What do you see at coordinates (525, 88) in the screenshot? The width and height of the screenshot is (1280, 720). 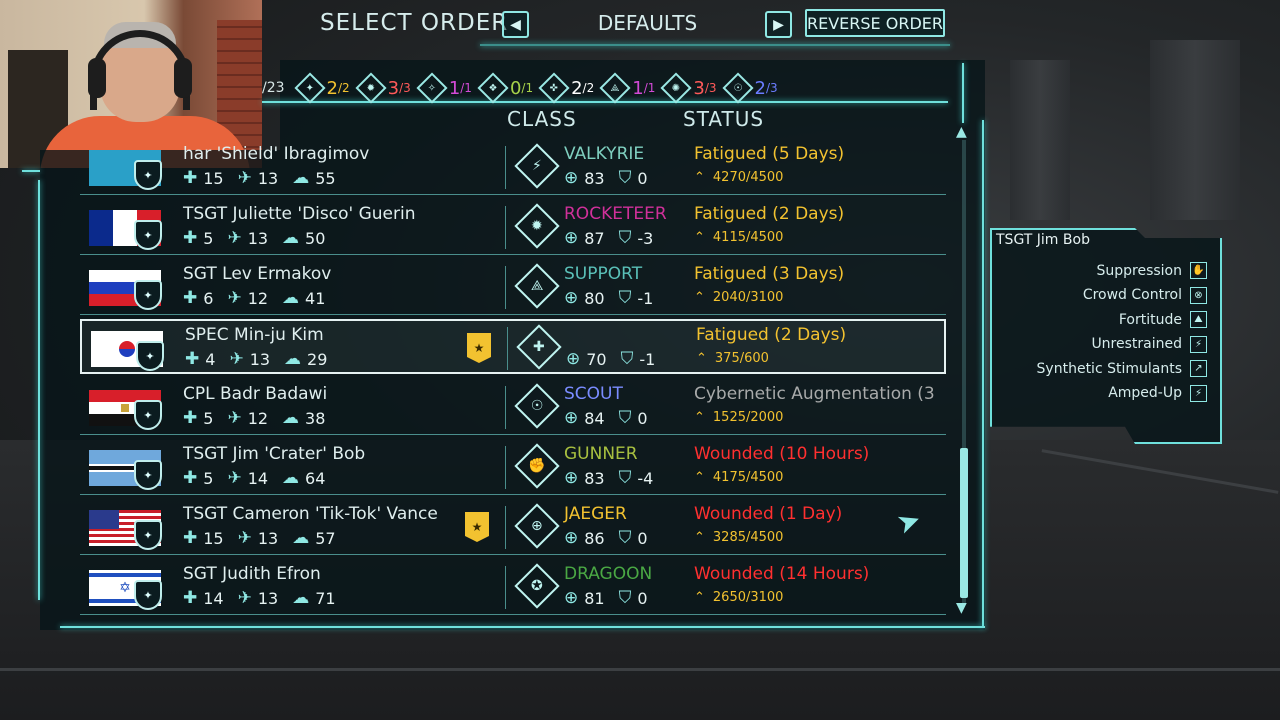 I see `class-count-bar: /23 ✦ 2/2 ✹ 3/3 ✧ 1/1 ❖ 0/1 ✜ 2/2 ⟁ 1/1 ✺ 3/3 ☉ 2/3` at bounding box center [525, 88].